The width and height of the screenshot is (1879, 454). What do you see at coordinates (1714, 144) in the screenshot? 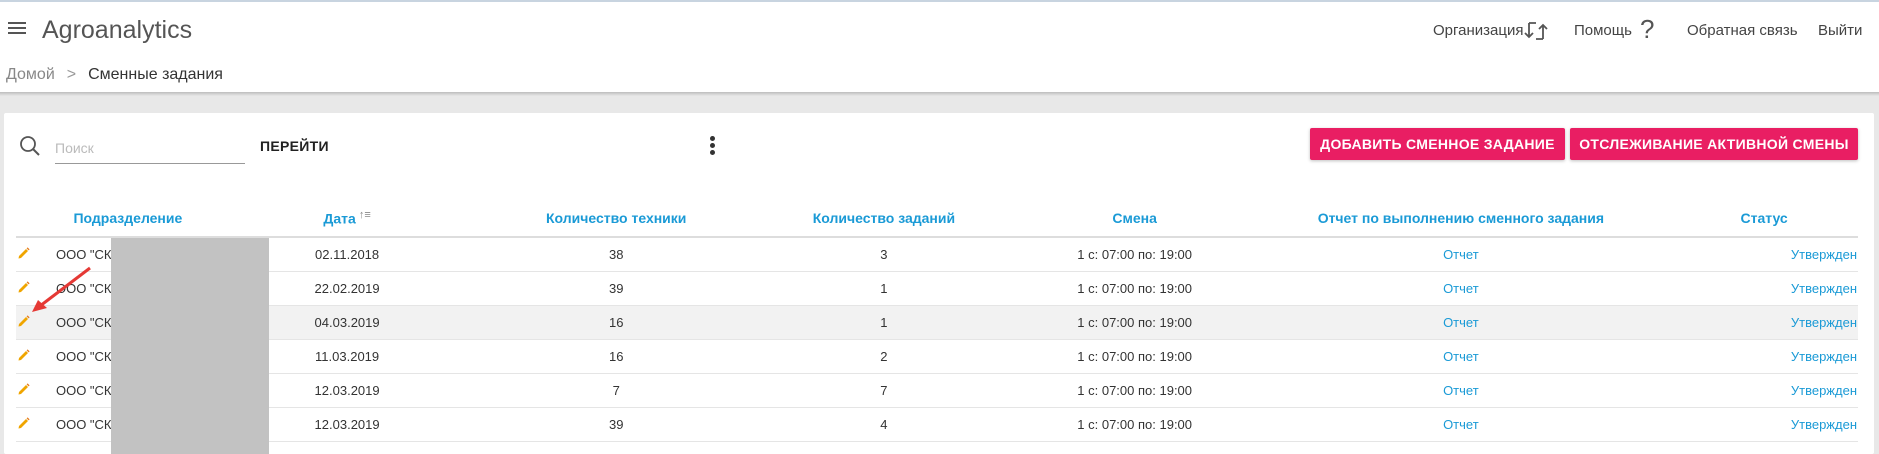
I see `track-active-shift-button: ОТСЛЕЖИВАНИЕ АКТИВНОЙ СМЕНЫ` at bounding box center [1714, 144].